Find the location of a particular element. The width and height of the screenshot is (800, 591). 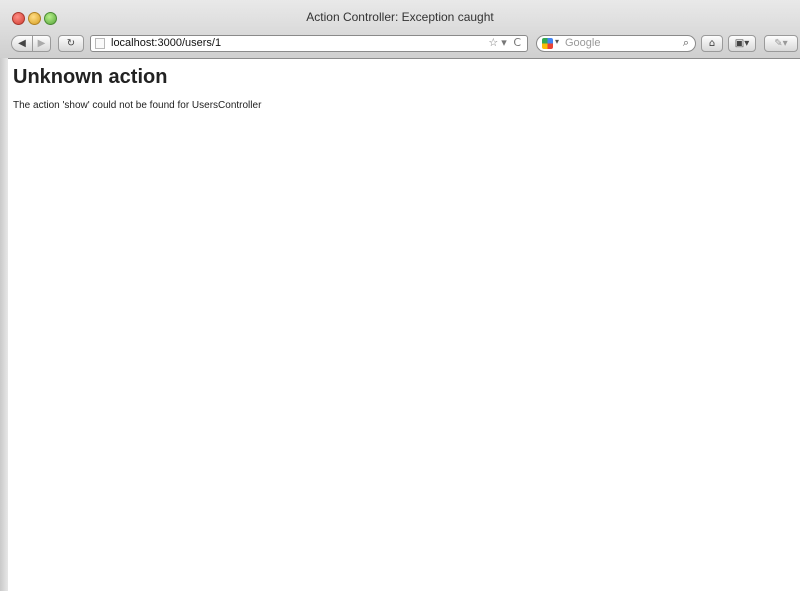

address-bar-icons: ☆ ▾ C is located at coordinates (503, 42).